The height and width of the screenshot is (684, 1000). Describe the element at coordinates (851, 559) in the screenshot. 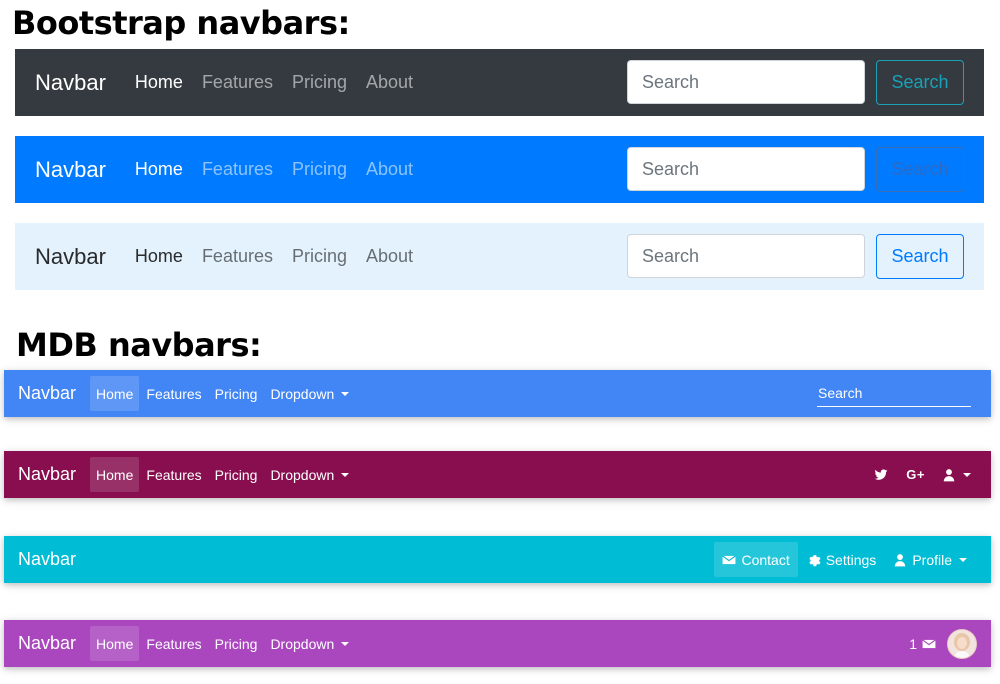

I see `settings-label: Settings` at that location.